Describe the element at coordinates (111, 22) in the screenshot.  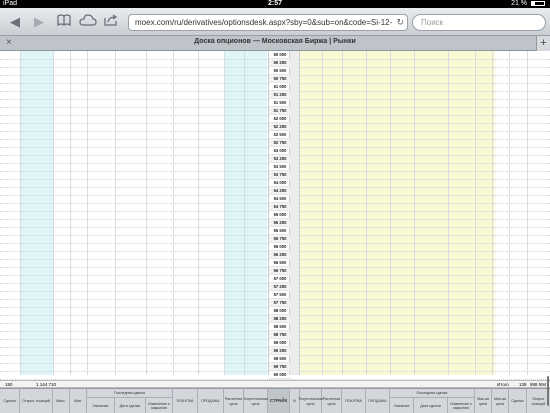
I see `share-icon` at that location.